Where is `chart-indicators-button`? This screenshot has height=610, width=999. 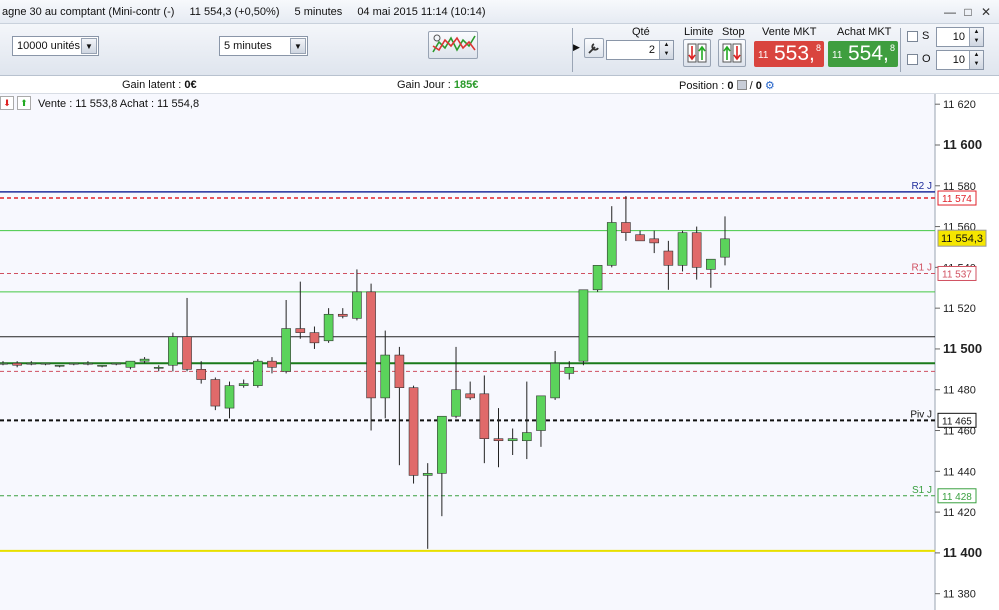
chart-indicators-button is located at coordinates (453, 45).